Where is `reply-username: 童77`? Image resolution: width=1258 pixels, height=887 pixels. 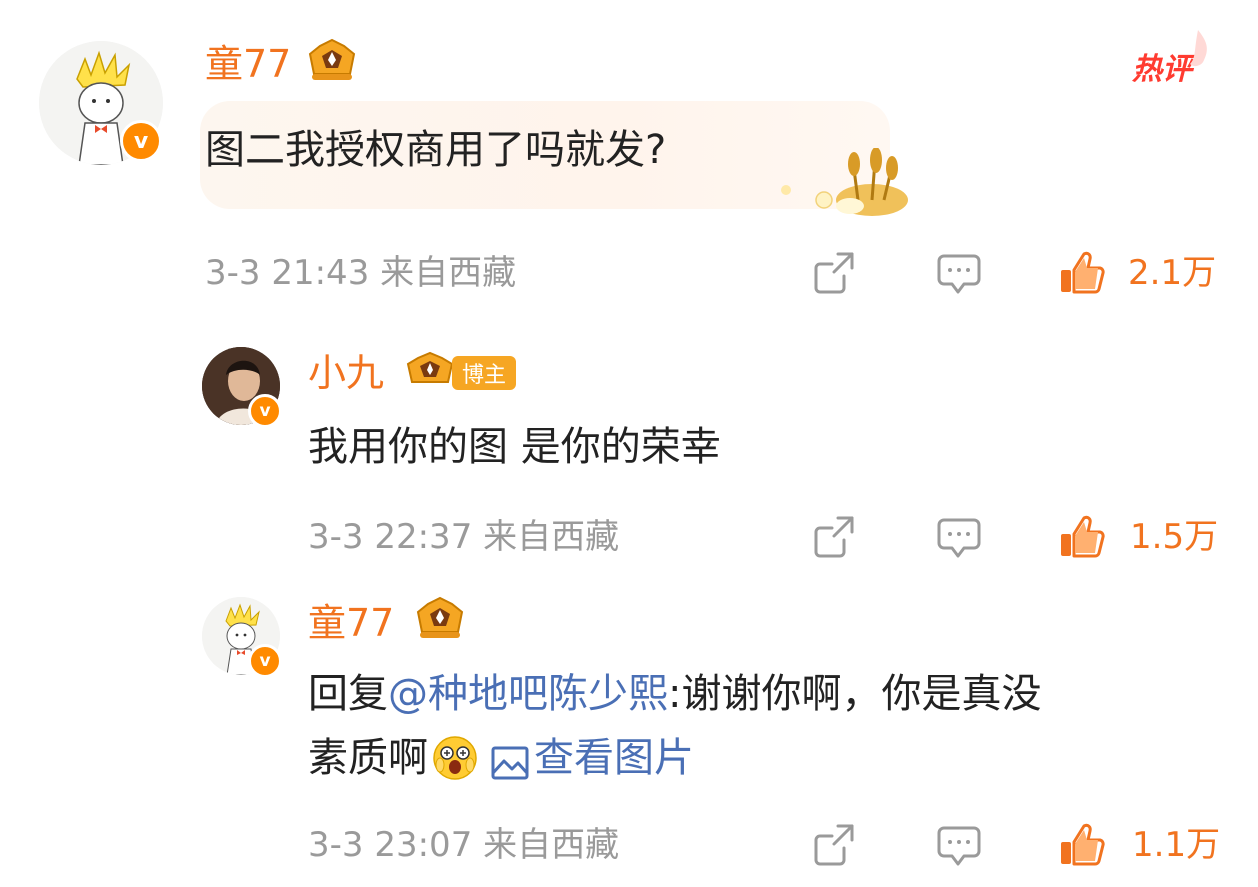 reply-username: 童77 is located at coordinates (351, 623).